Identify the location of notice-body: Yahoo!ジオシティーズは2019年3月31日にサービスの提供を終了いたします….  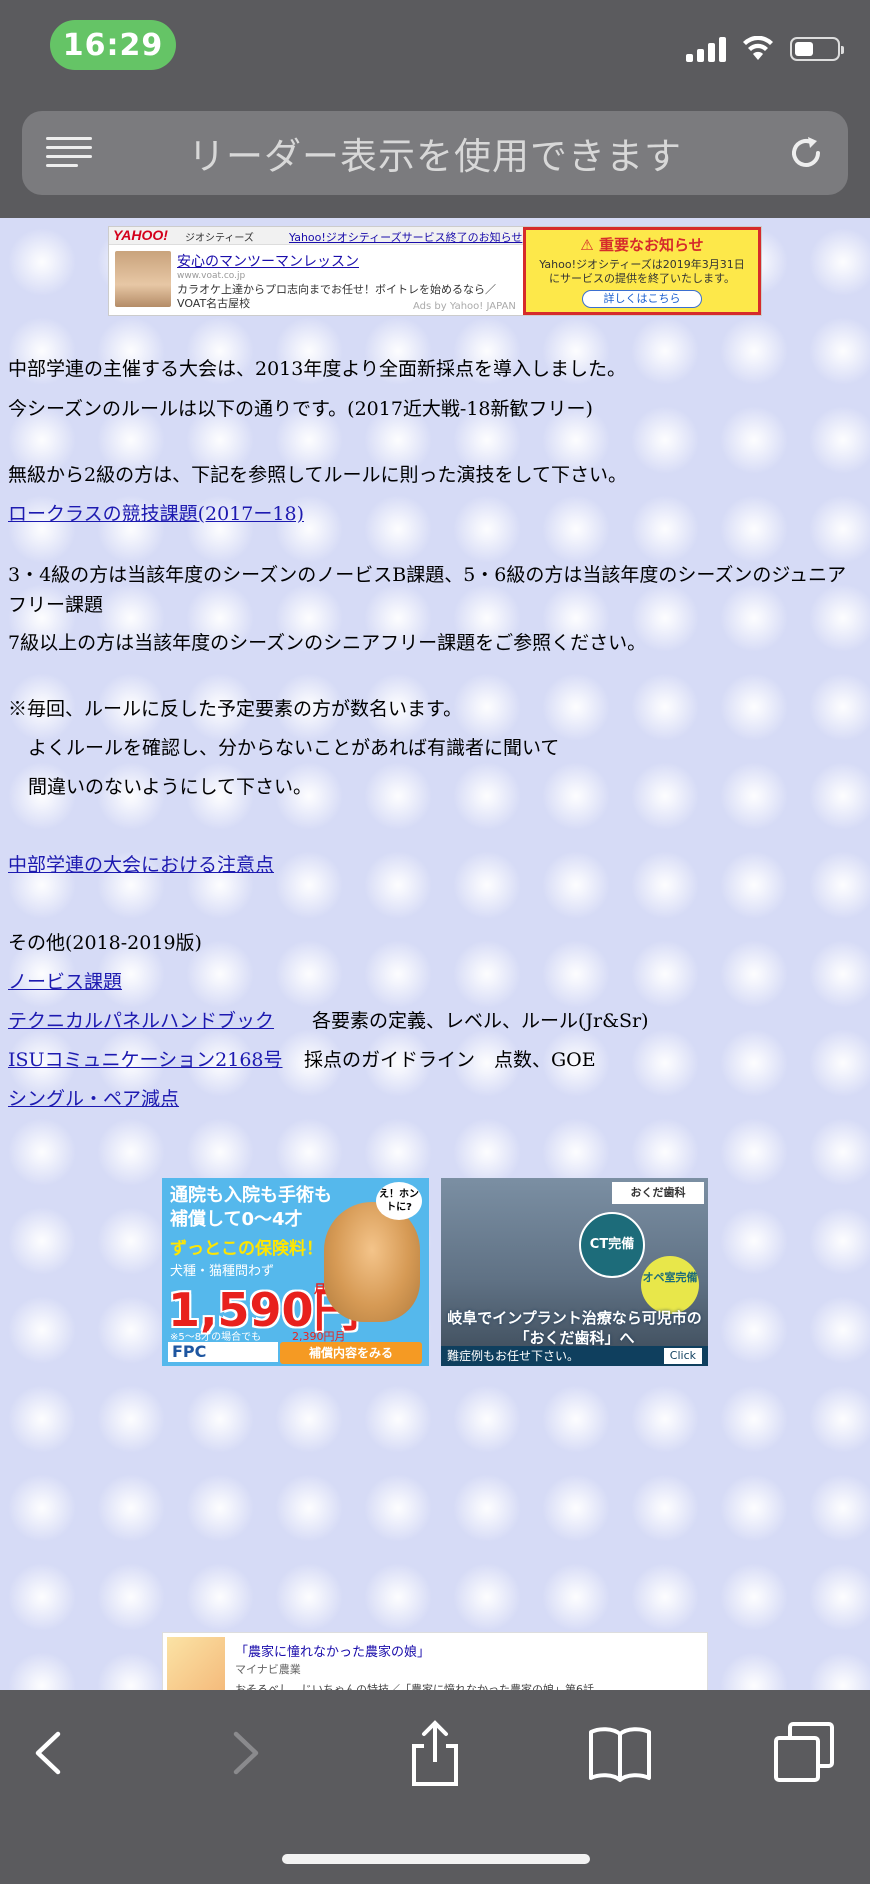
(642, 271).